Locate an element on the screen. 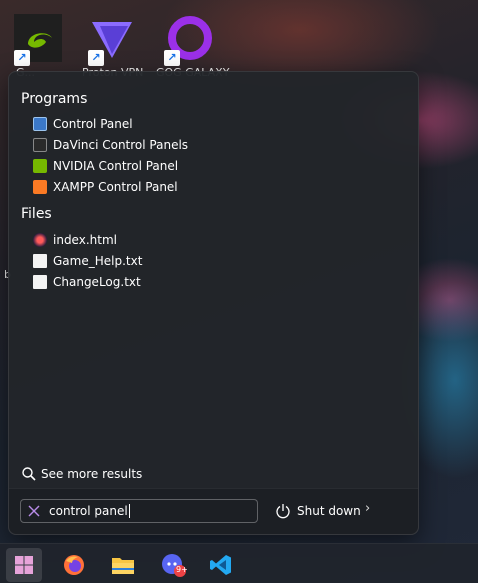 The width and height of the screenshot is (478, 583). firefox-icon is located at coordinates (74, 565).